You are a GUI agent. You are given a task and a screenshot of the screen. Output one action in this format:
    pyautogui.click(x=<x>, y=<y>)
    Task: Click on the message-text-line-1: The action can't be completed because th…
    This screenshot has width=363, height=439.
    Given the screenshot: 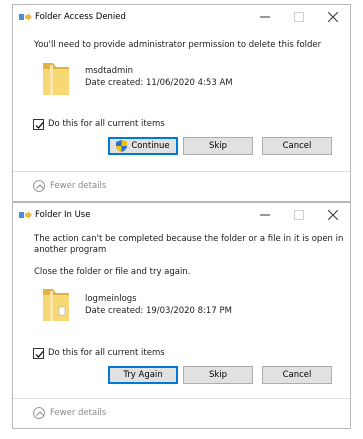 What is the action you would take?
    pyautogui.click(x=189, y=239)
    